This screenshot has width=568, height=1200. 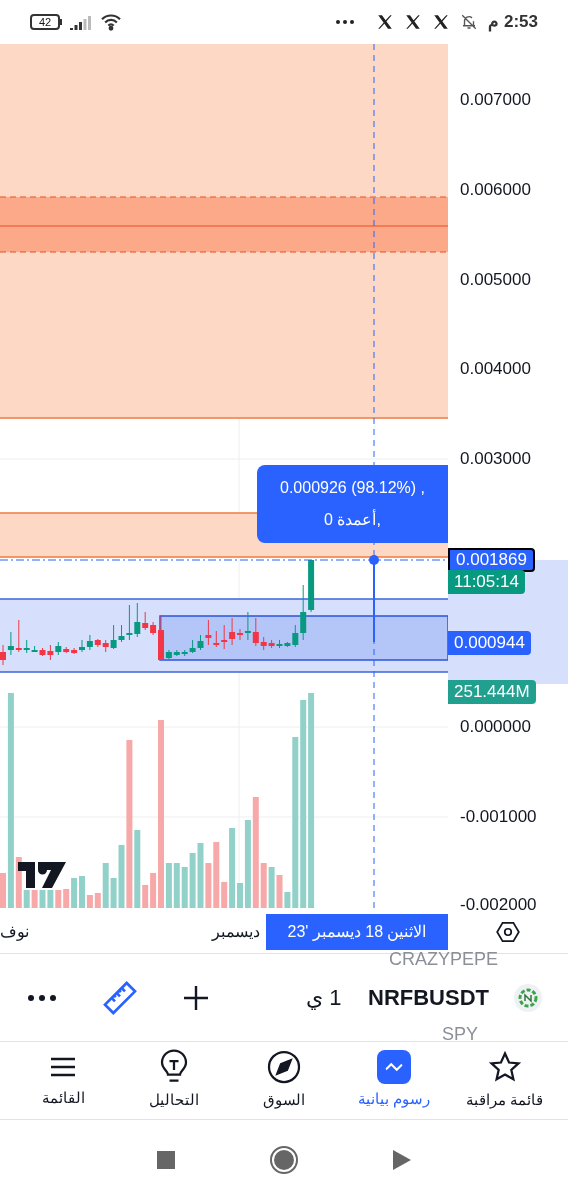 I want to click on time-axis-label: ديسمبر, so click(x=236, y=932).